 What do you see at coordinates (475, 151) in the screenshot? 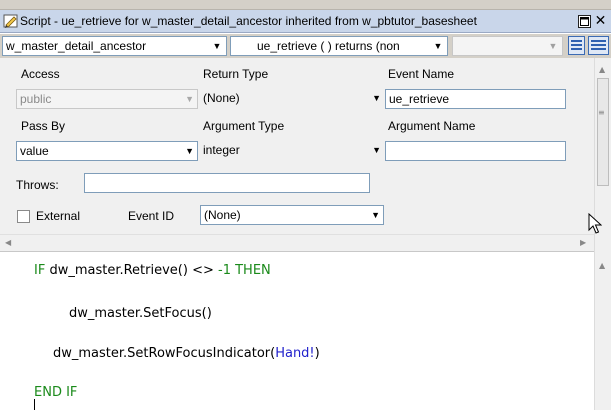
I see `argument-name-field` at bounding box center [475, 151].